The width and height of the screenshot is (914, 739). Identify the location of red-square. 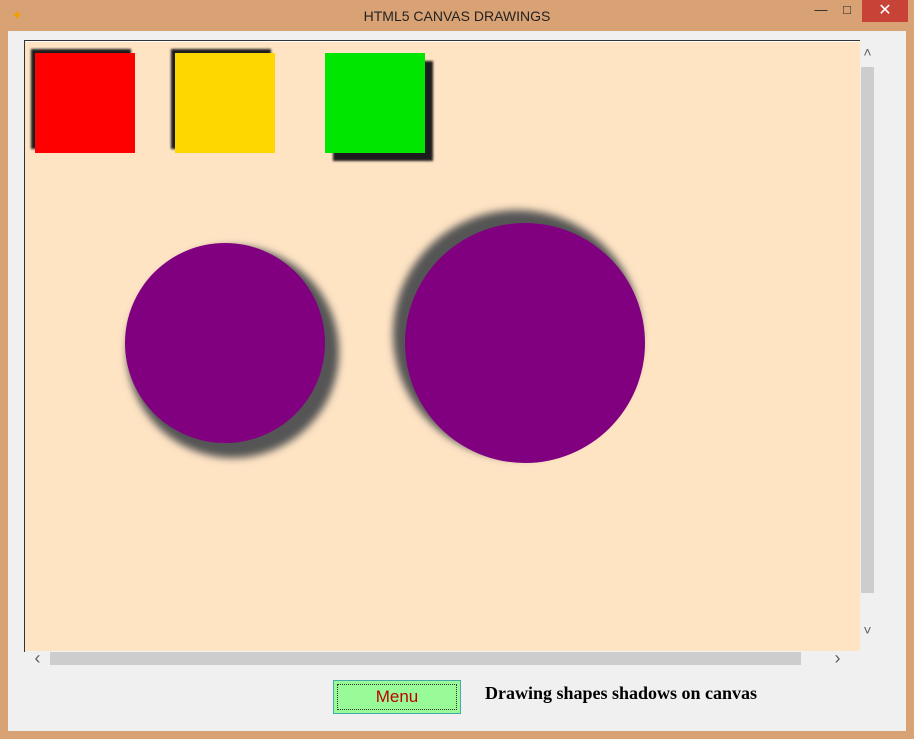
(85, 103).